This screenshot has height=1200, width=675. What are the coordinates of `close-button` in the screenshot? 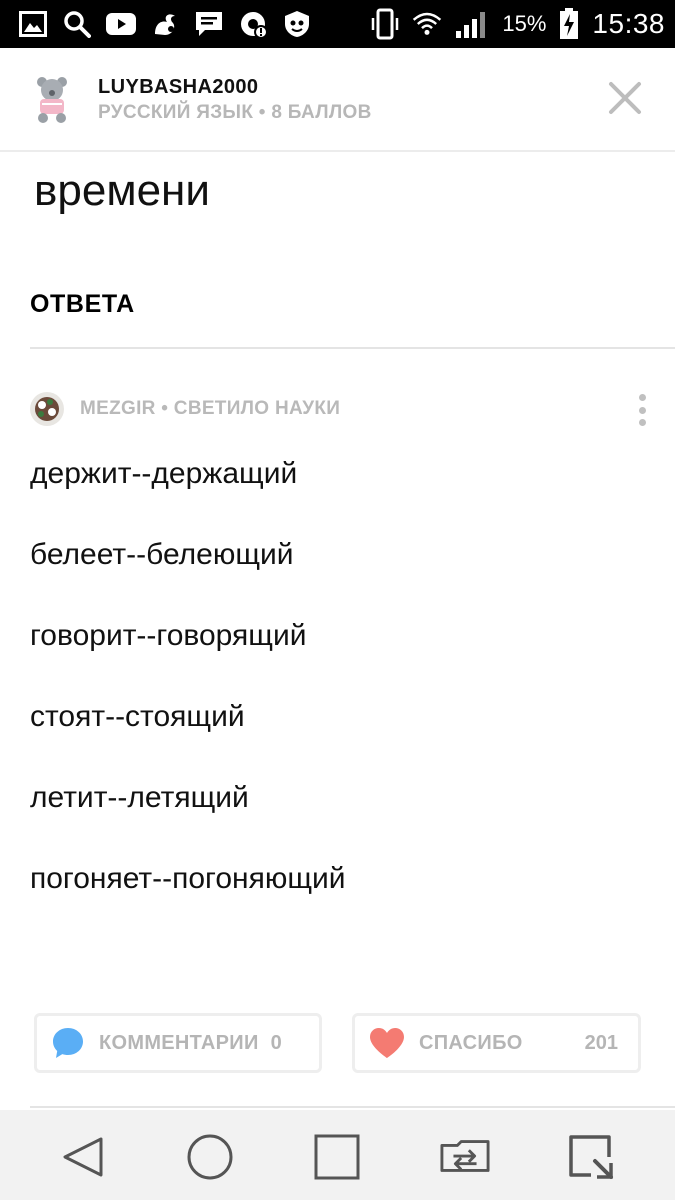 It's located at (625, 98).